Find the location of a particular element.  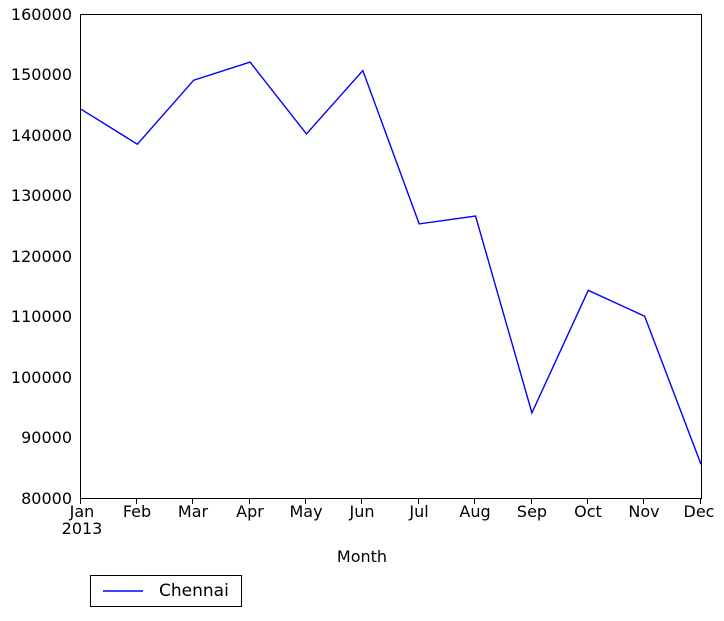

y-axis-tick-label: 140000 is located at coordinates (41, 135).